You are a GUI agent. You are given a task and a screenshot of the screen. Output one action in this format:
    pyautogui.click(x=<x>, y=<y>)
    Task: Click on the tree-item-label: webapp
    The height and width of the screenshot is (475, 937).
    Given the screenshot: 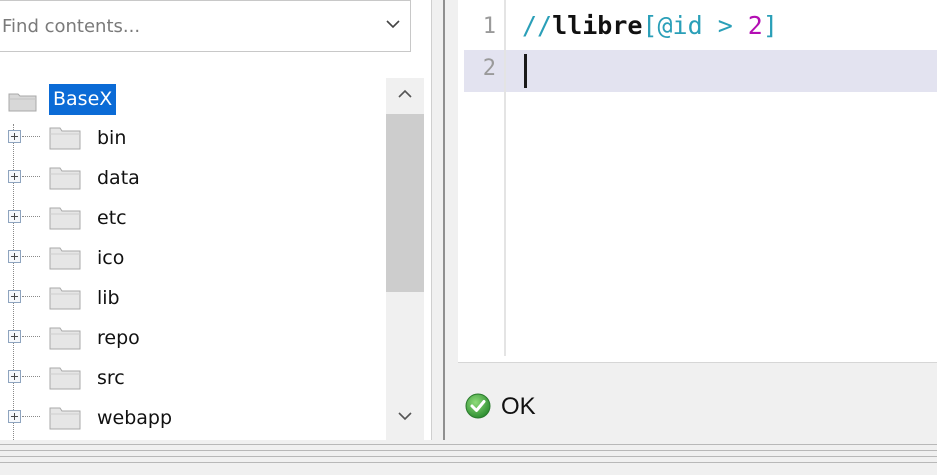 What is the action you would take?
    pyautogui.click(x=135, y=418)
    